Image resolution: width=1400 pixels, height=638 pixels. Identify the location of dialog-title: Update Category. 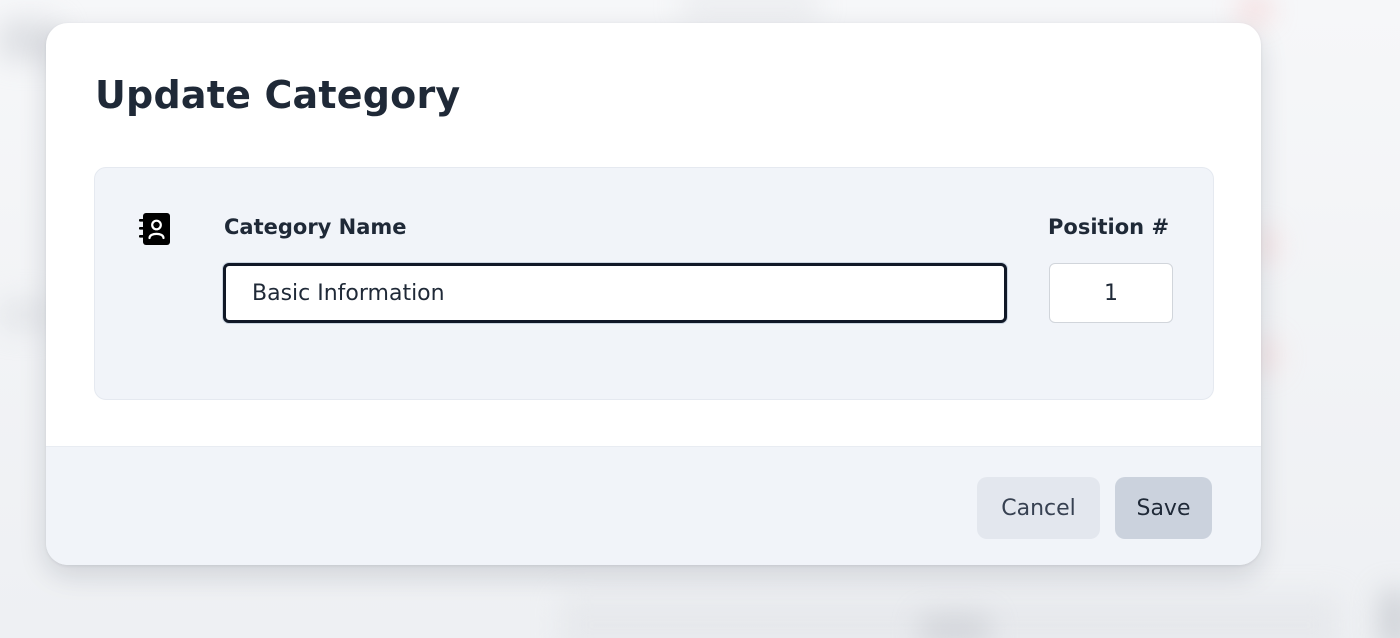
(278, 95).